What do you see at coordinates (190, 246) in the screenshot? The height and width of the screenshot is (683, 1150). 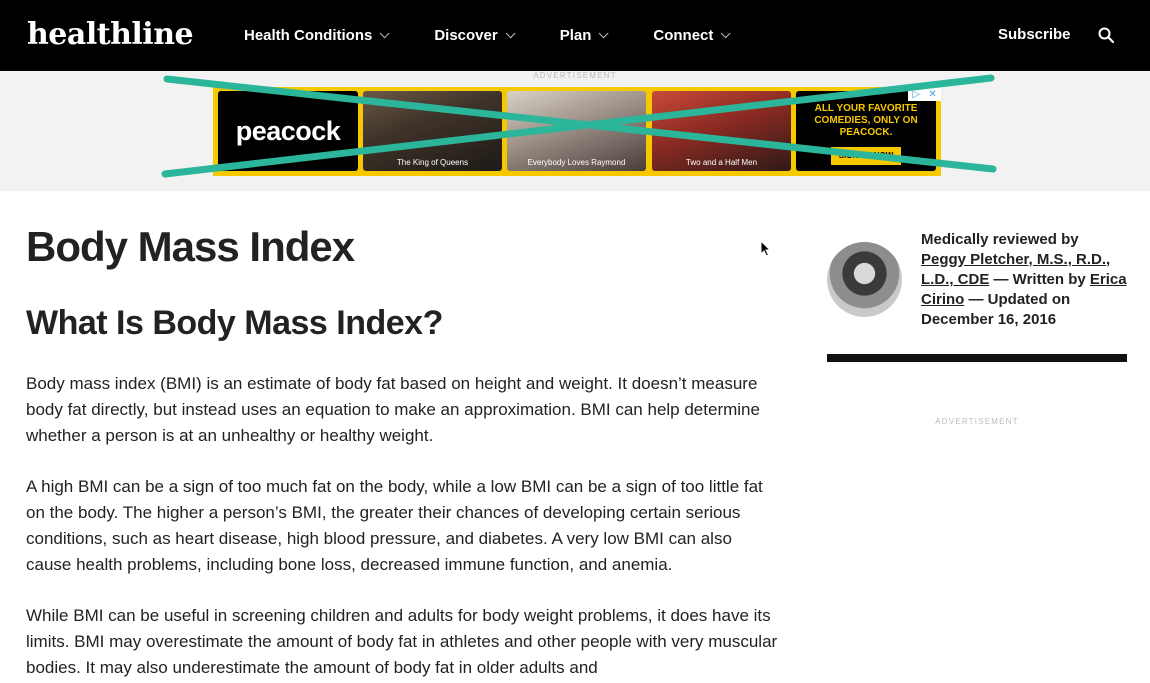 I see `page-title: Body Mass Index` at bounding box center [190, 246].